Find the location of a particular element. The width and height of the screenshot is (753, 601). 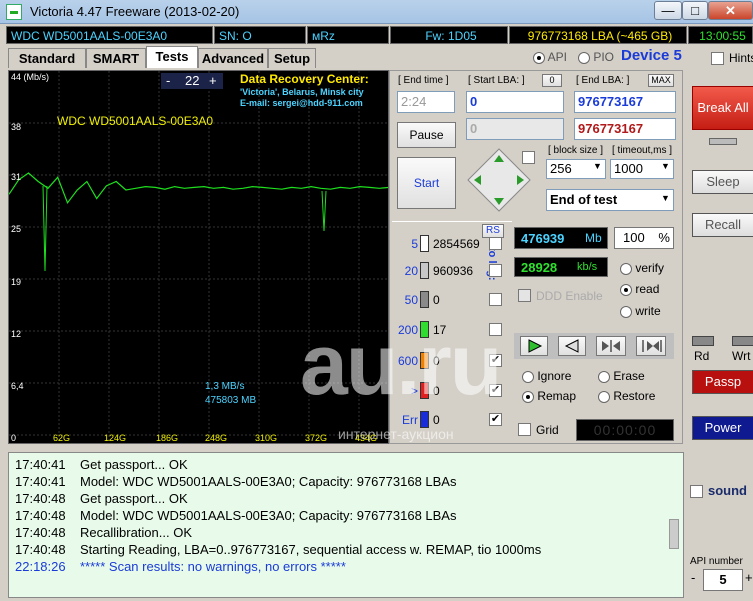

log-message: Get passport... OK is located at coordinates (134, 464).